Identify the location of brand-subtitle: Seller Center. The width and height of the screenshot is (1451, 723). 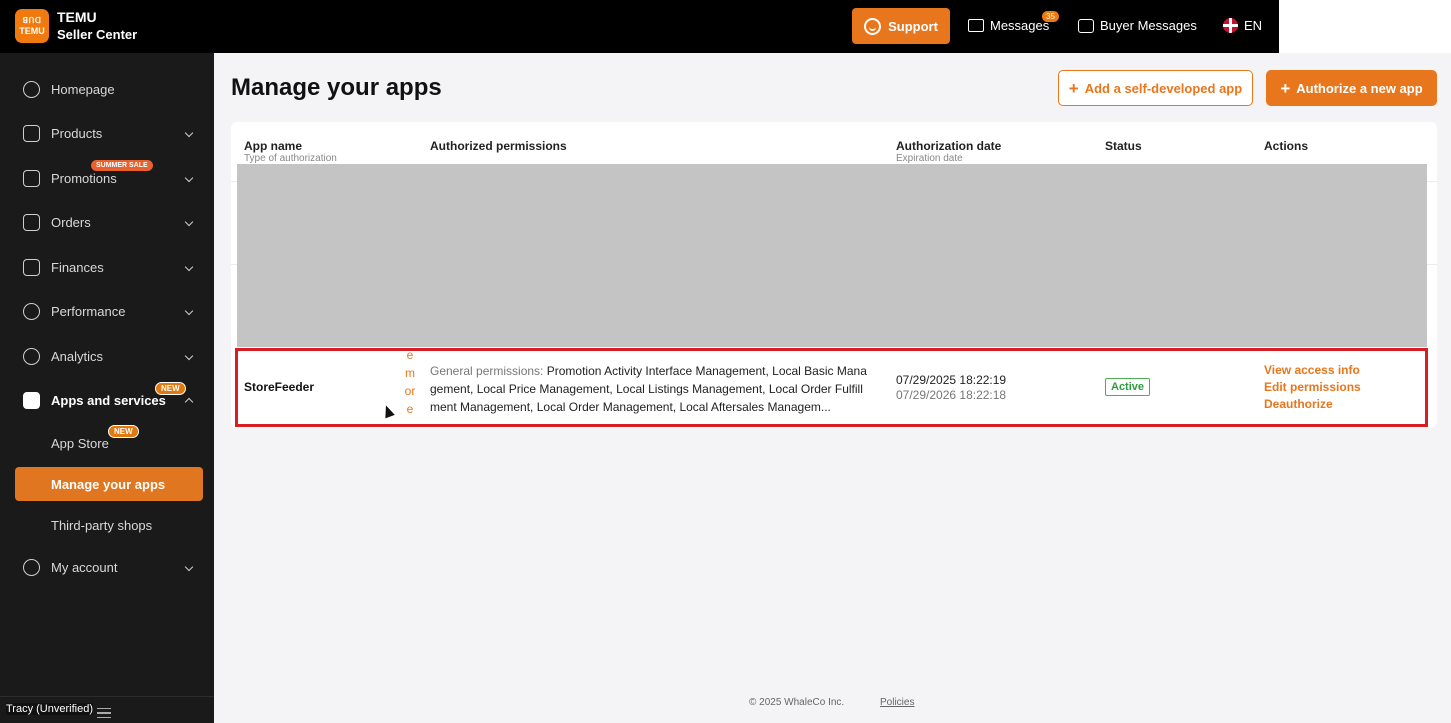
(97, 34).